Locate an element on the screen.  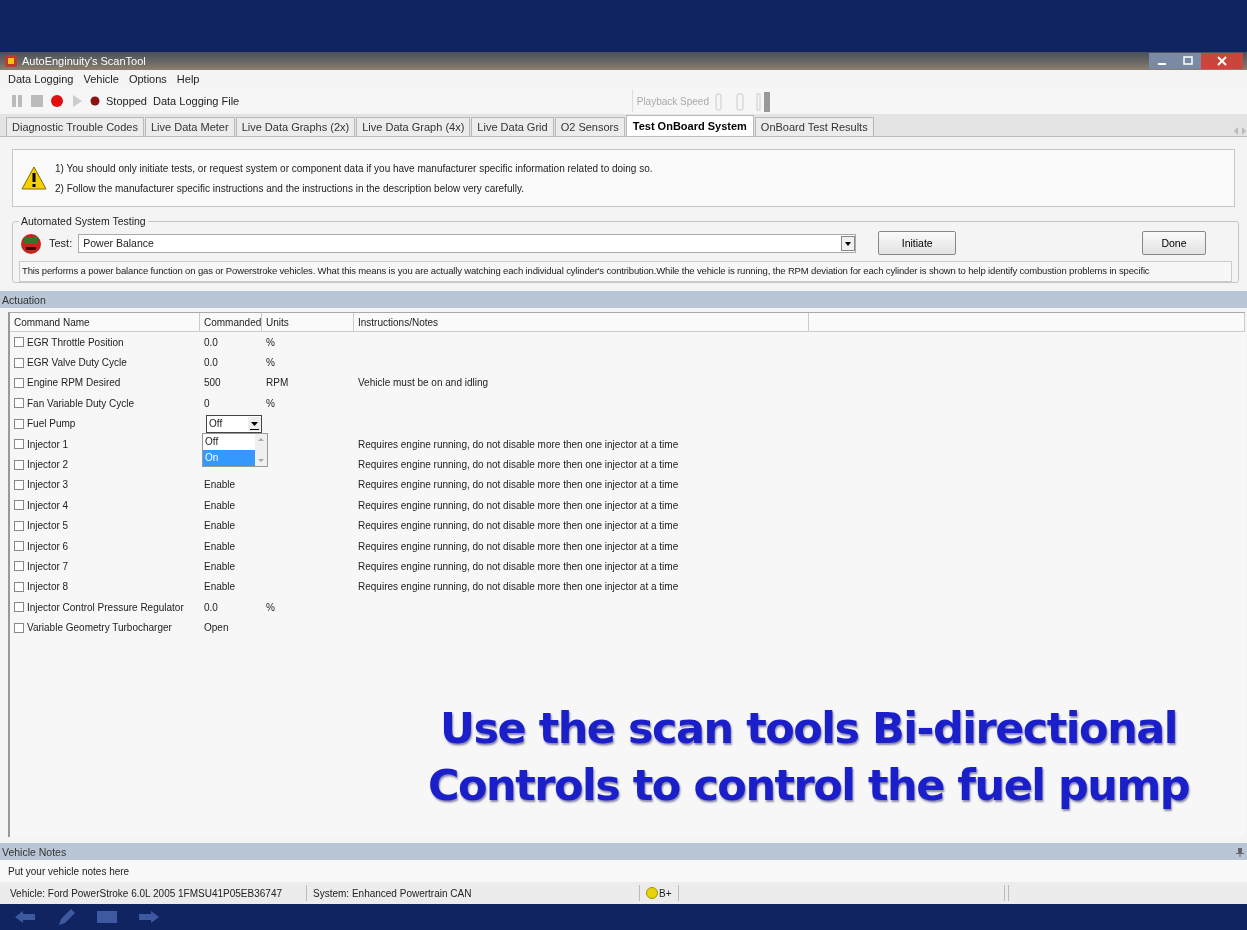
description-text: This performs a power balance function on gas or Powerstroke vehicles. What this means is you are actually watching each individual cylinder's contribution.While the vehicle is running, the RPM deviation for each cylinder is shown to help identify combustion problems in specific is located at coordinates (625, 271).